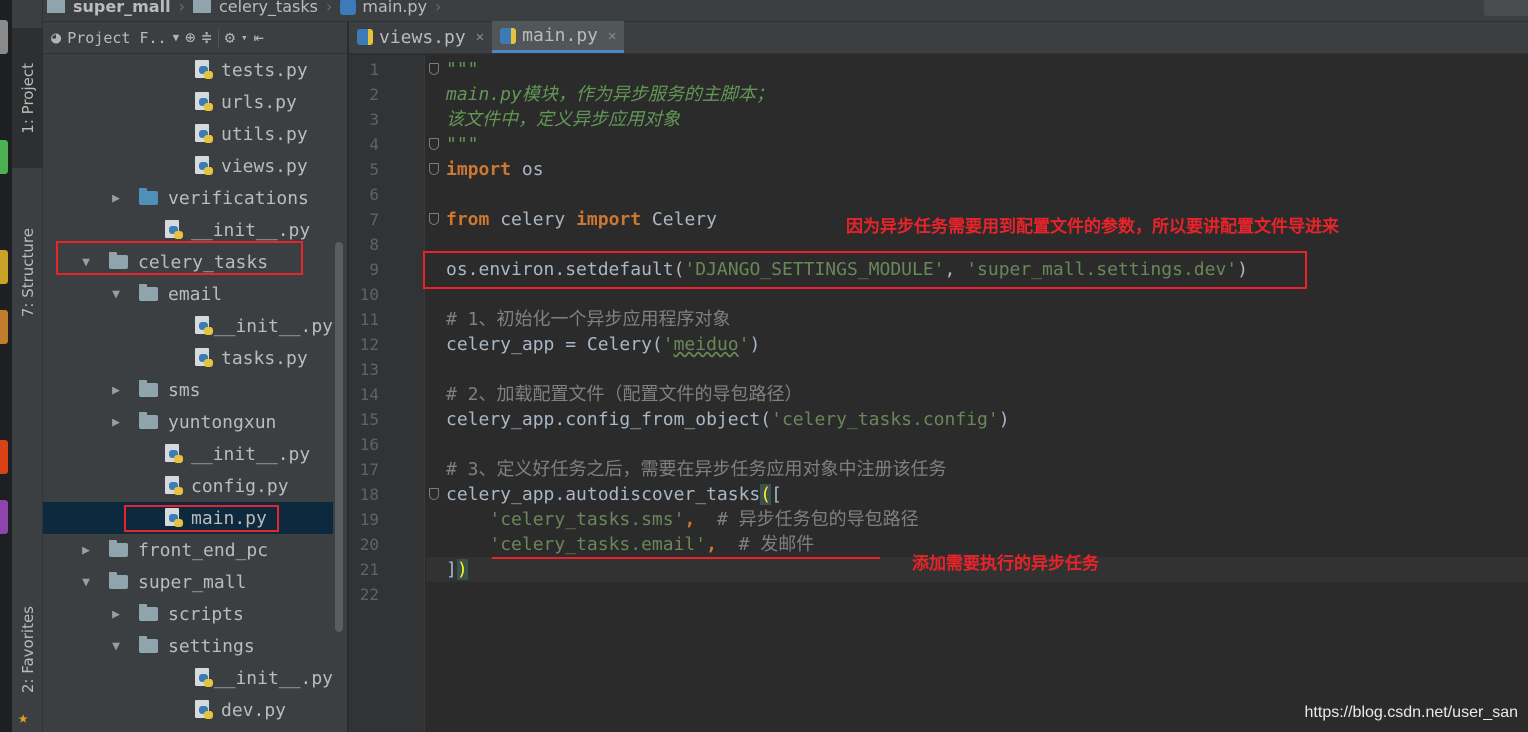 This screenshot has width=1528, height=732. I want to click on tree-folder-item: ▼ email, so click(188, 294).